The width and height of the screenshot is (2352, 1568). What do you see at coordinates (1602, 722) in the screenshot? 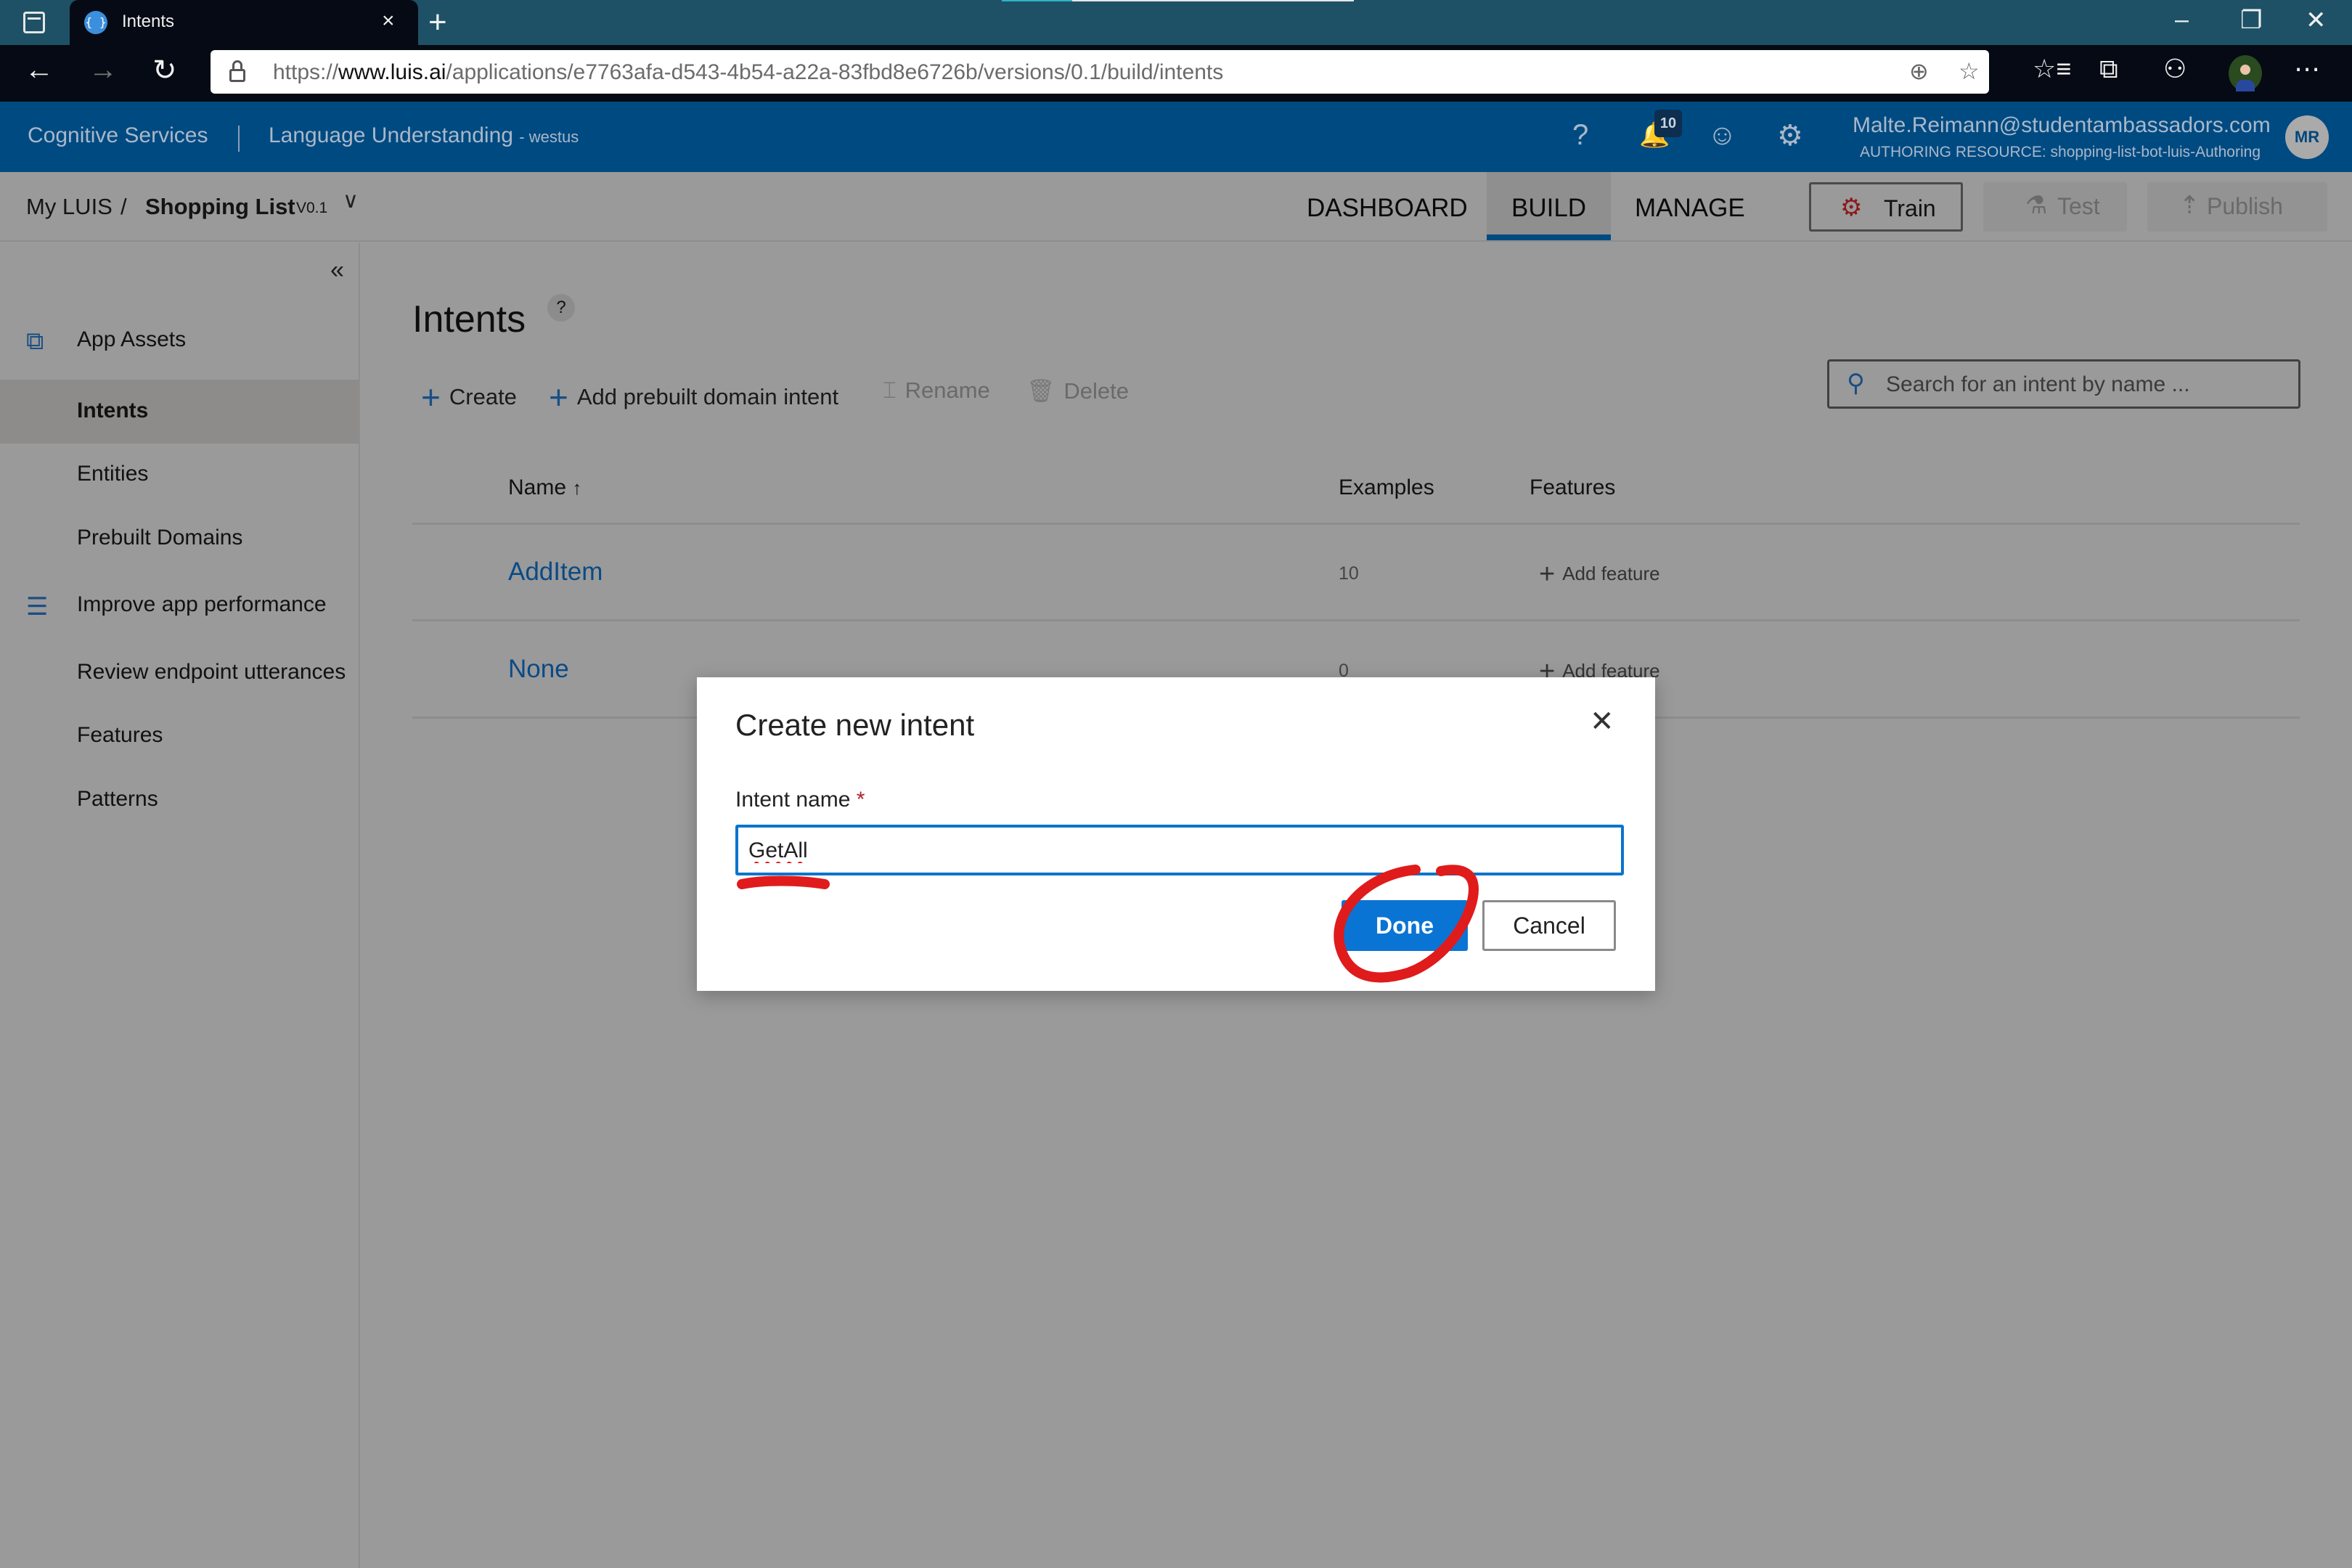
I see `close-dialog-icon: ✕` at bounding box center [1602, 722].